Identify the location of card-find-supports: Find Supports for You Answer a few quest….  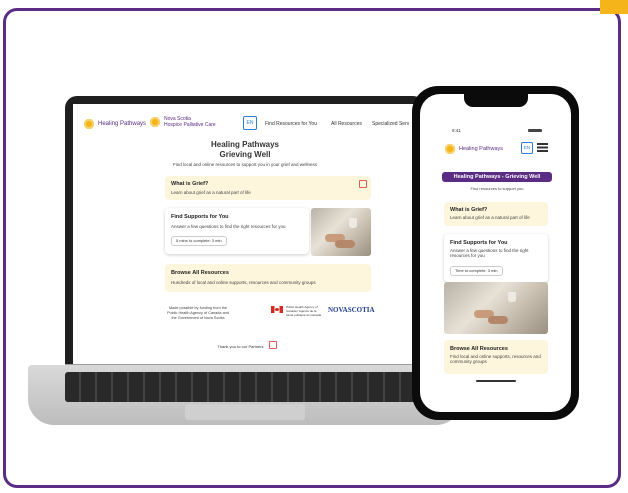
(237, 231).